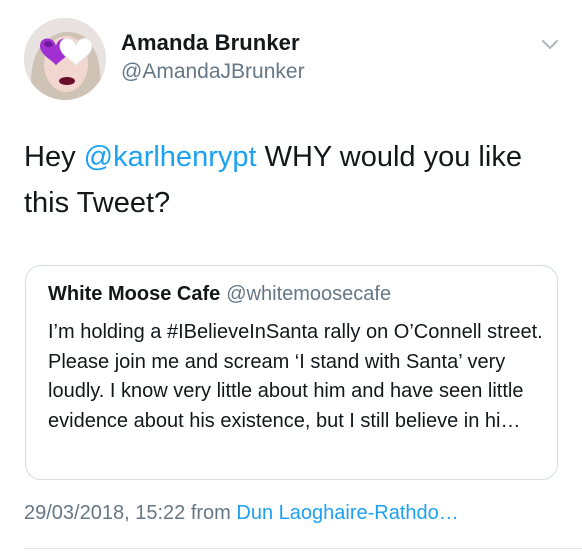 The width and height of the screenshot is (582, 552). I want to click on divider, so click(303, 548).